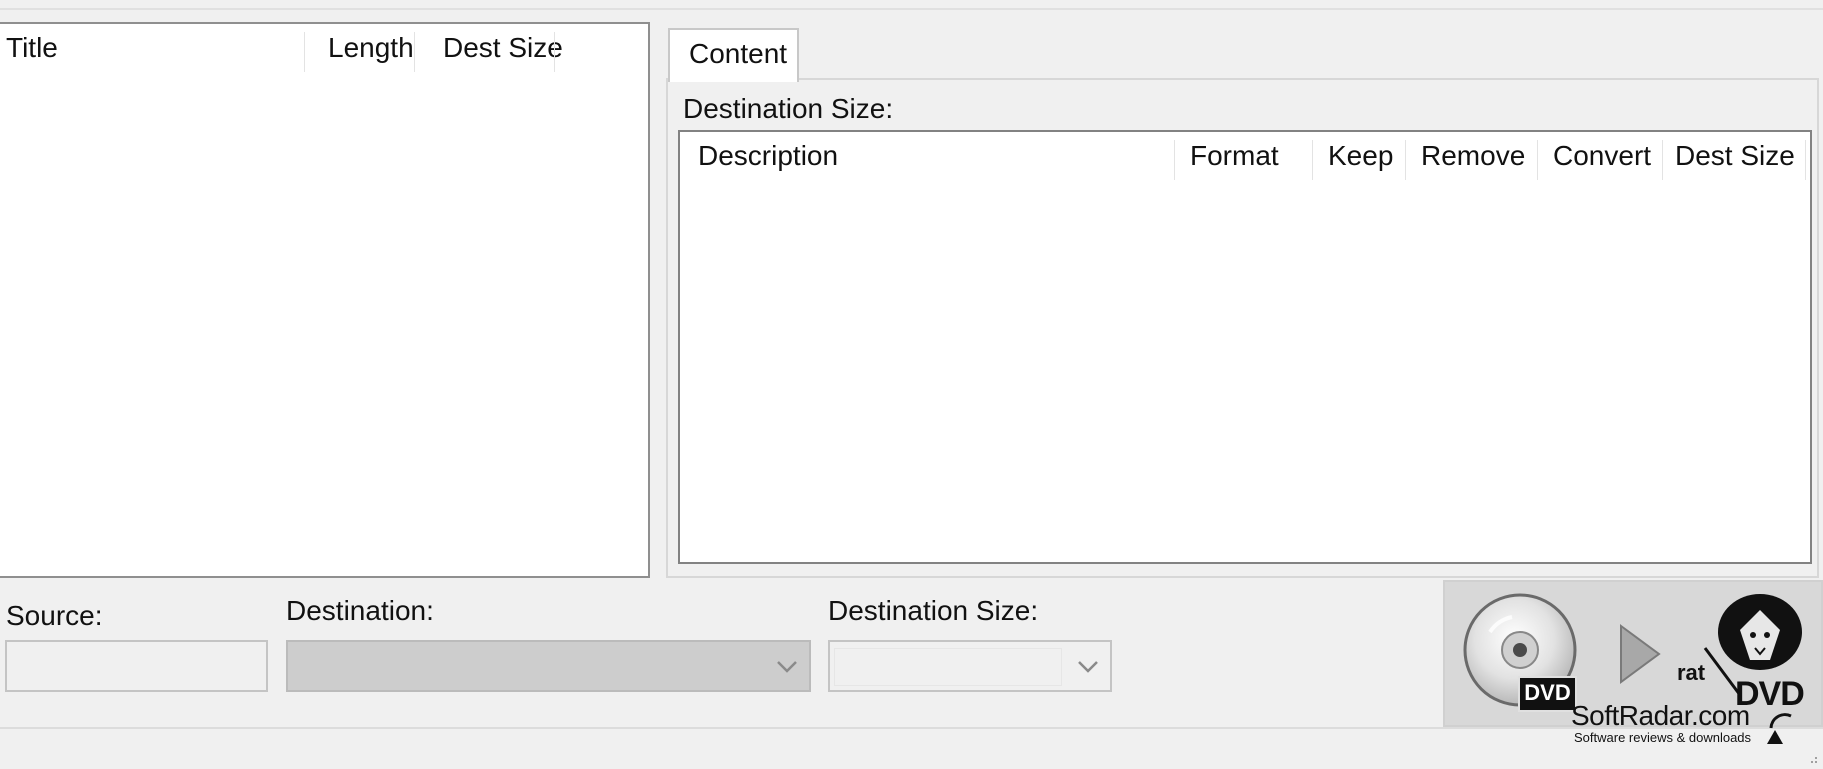  Describe the element at coordinates (360, 610) in the screenshot. I see `destination-label: Destination:` at that location.